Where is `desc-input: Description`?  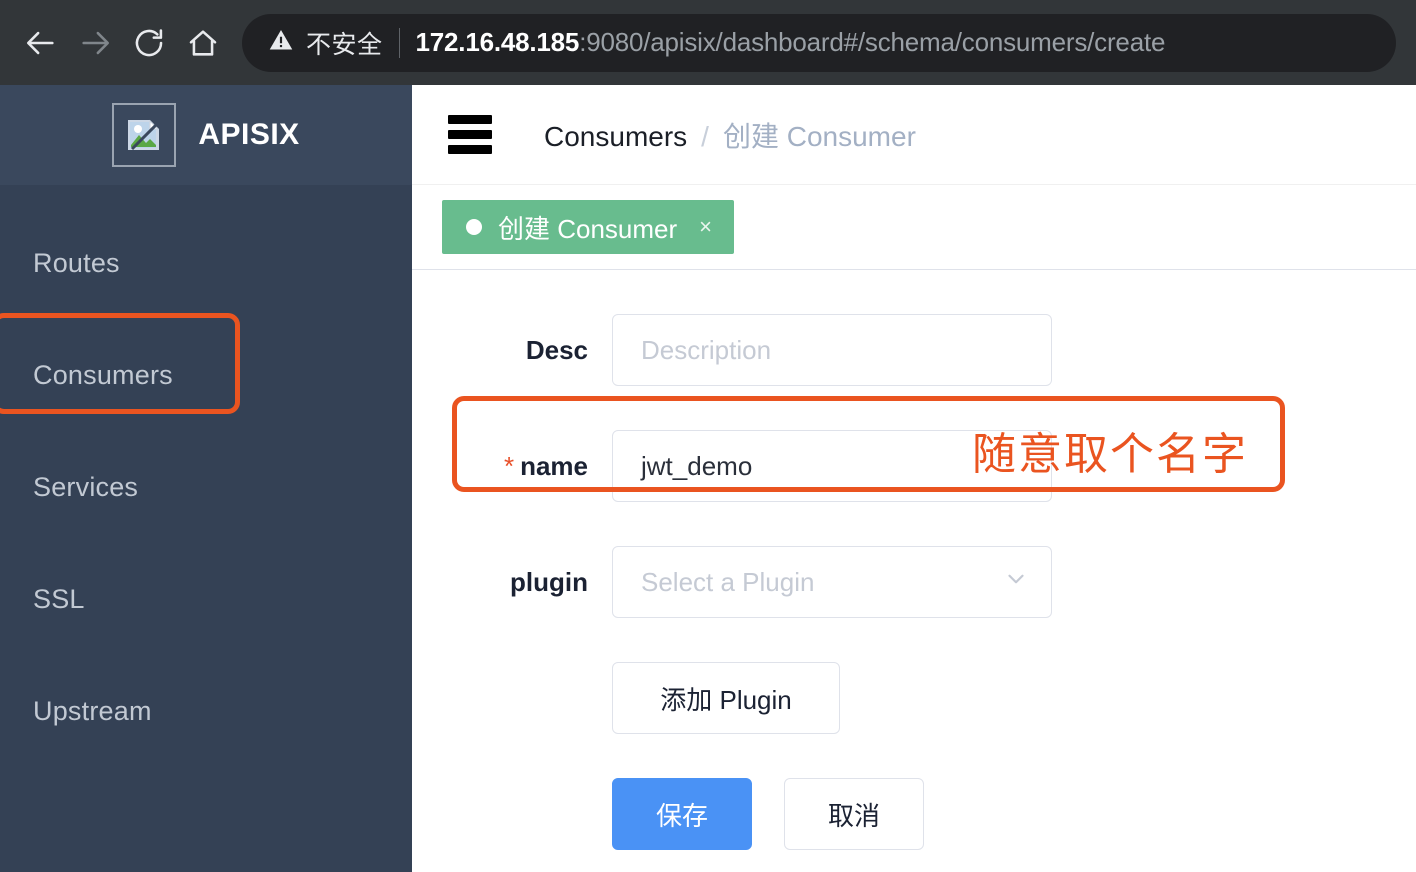 desc-input: Description is located at coordinates (832, 350).